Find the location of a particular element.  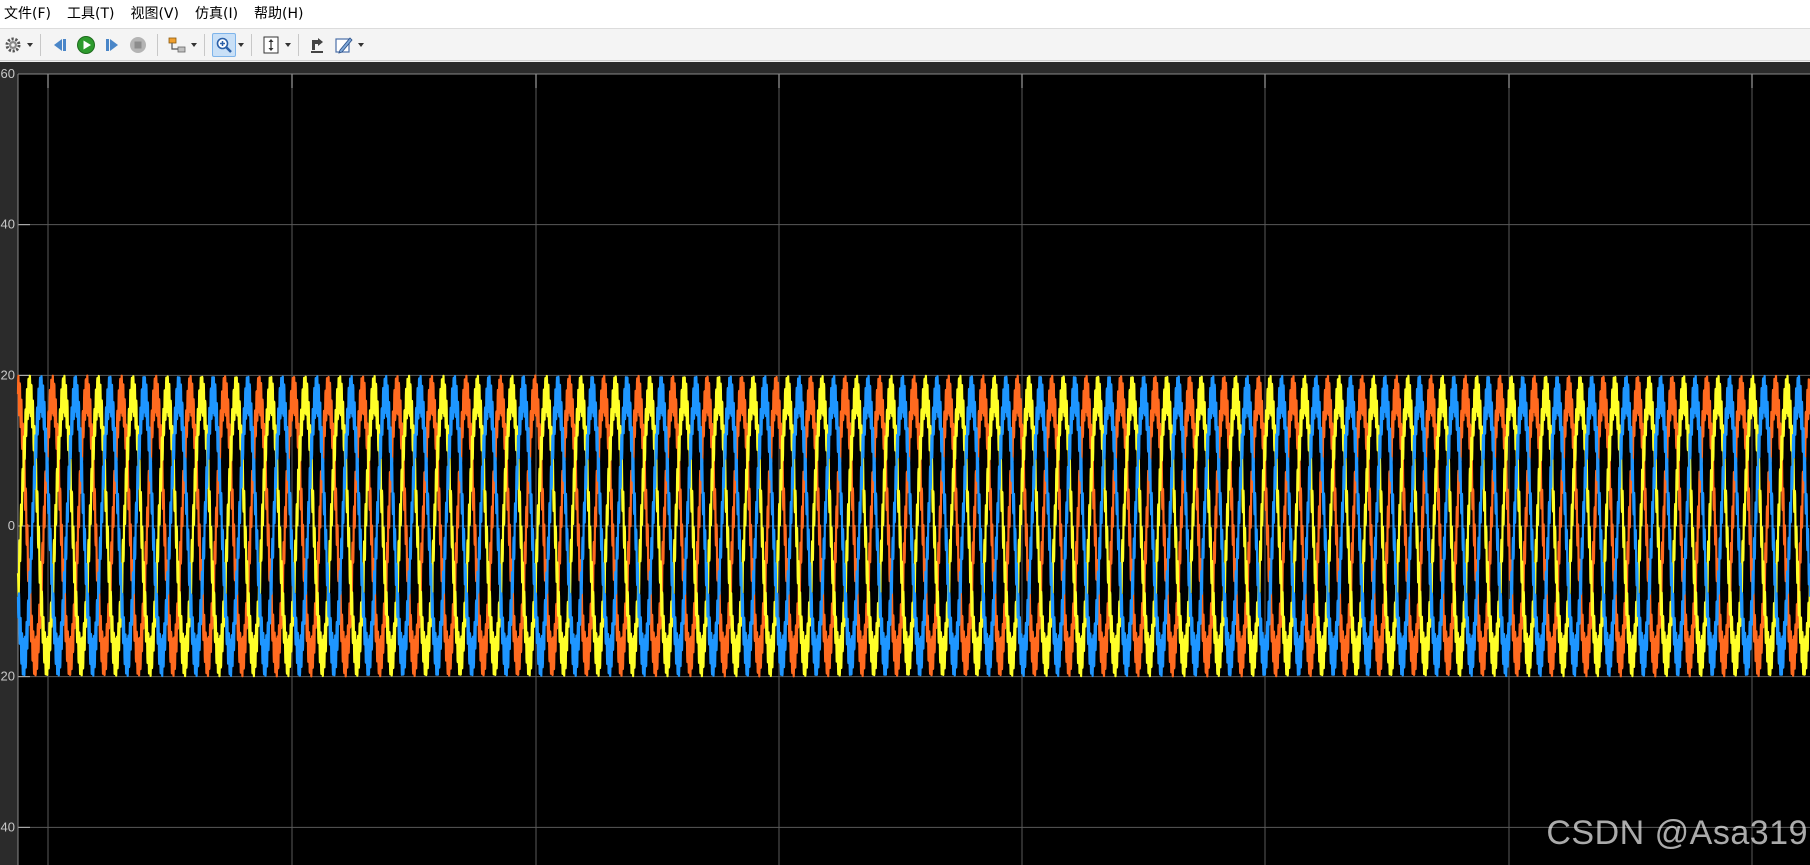

step-back-icon is located at coordinates (60, 45).